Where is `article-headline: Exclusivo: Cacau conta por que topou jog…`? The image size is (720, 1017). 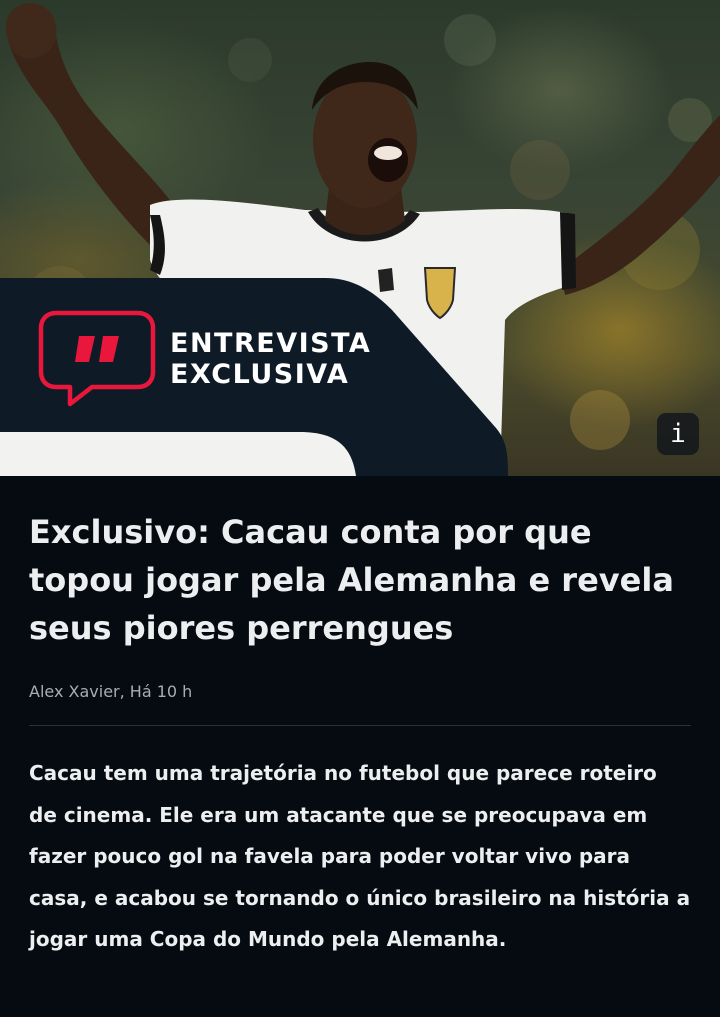
article-headline: Exclusivo: Cacau conta por que topou jog… is located at coordinates (360, 580).